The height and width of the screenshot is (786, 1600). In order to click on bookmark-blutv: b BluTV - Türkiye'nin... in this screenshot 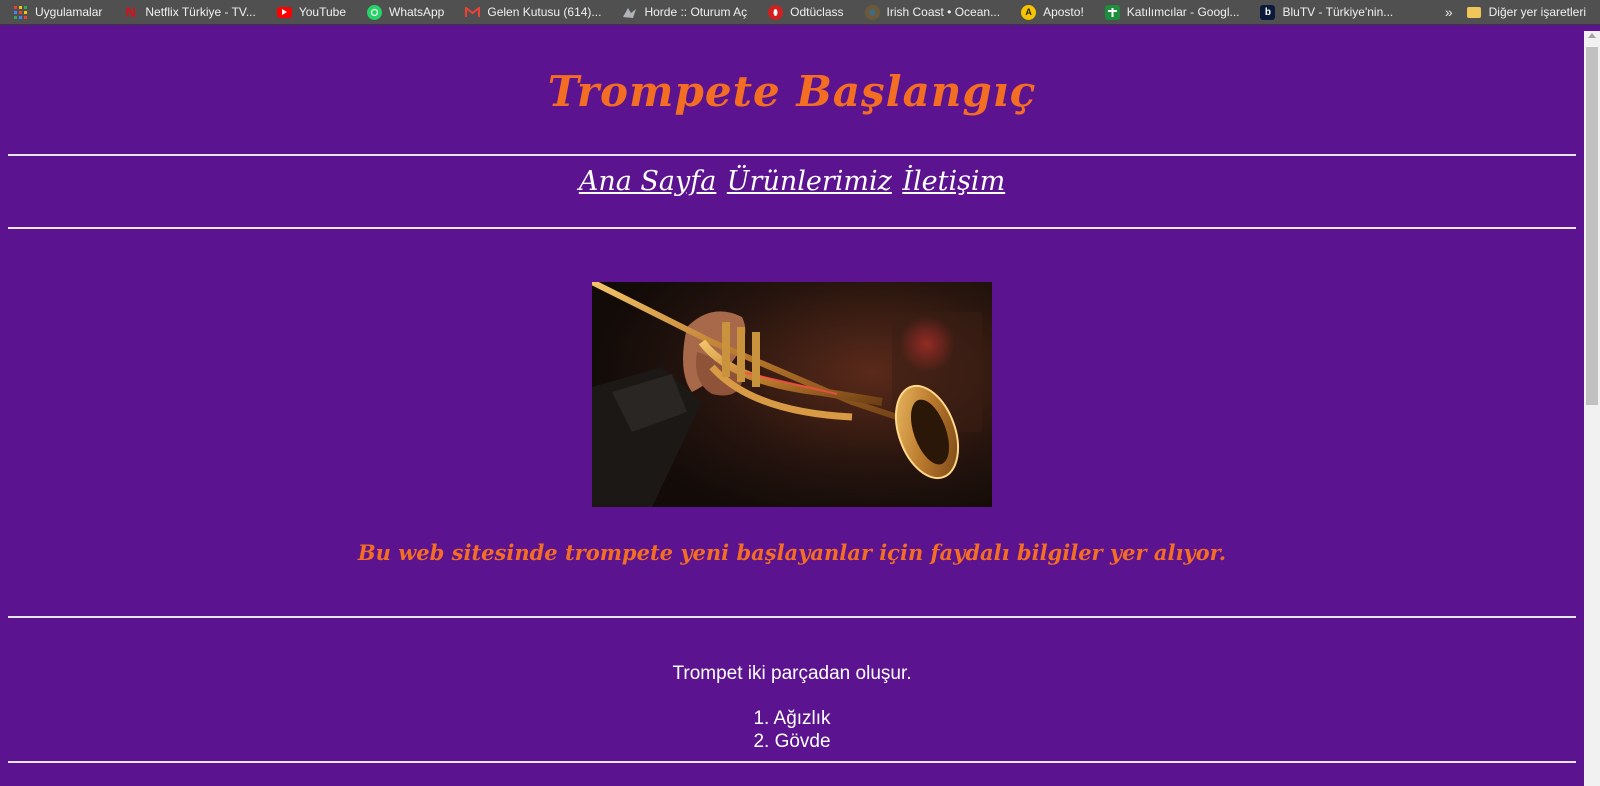, I will do `click(1324, 12)`.